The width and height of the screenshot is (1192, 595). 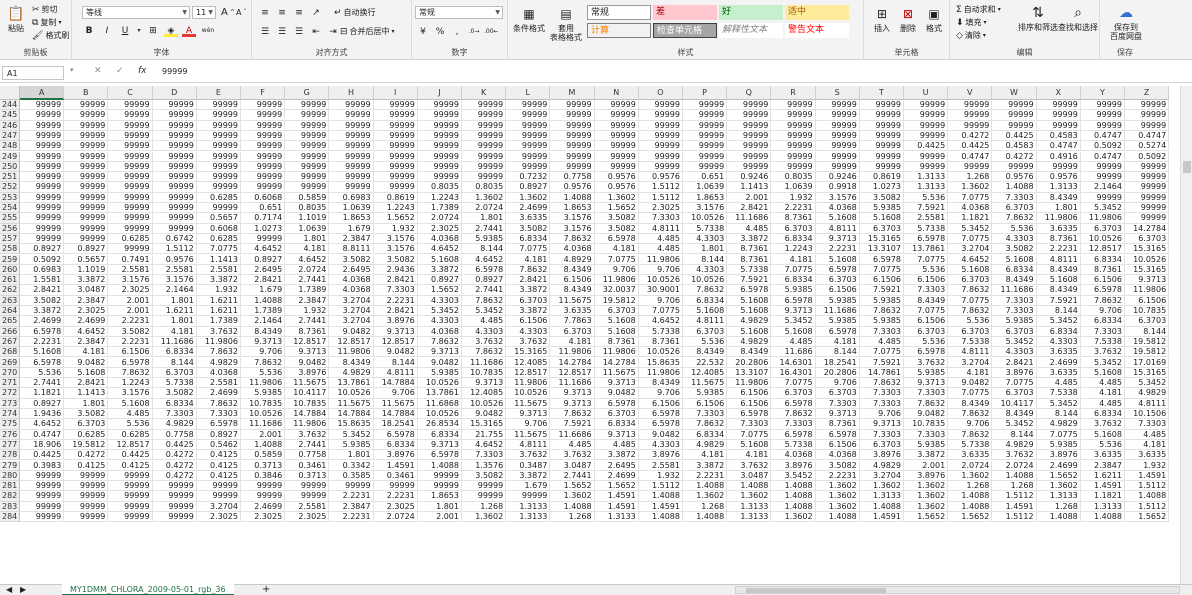 I want to click on sort-filter-button: ⇅ 排序和筛选, so click(x=1038, y=19).